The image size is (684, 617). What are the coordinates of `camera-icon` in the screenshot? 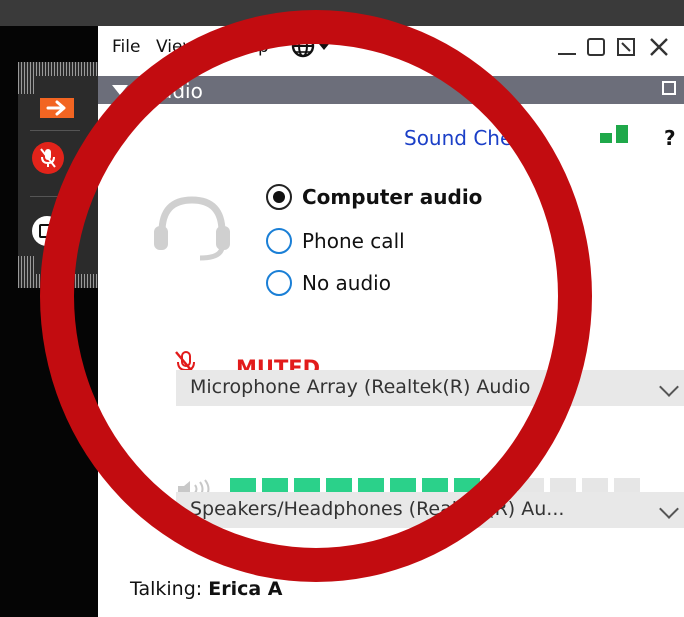 It's located at (47, 231).